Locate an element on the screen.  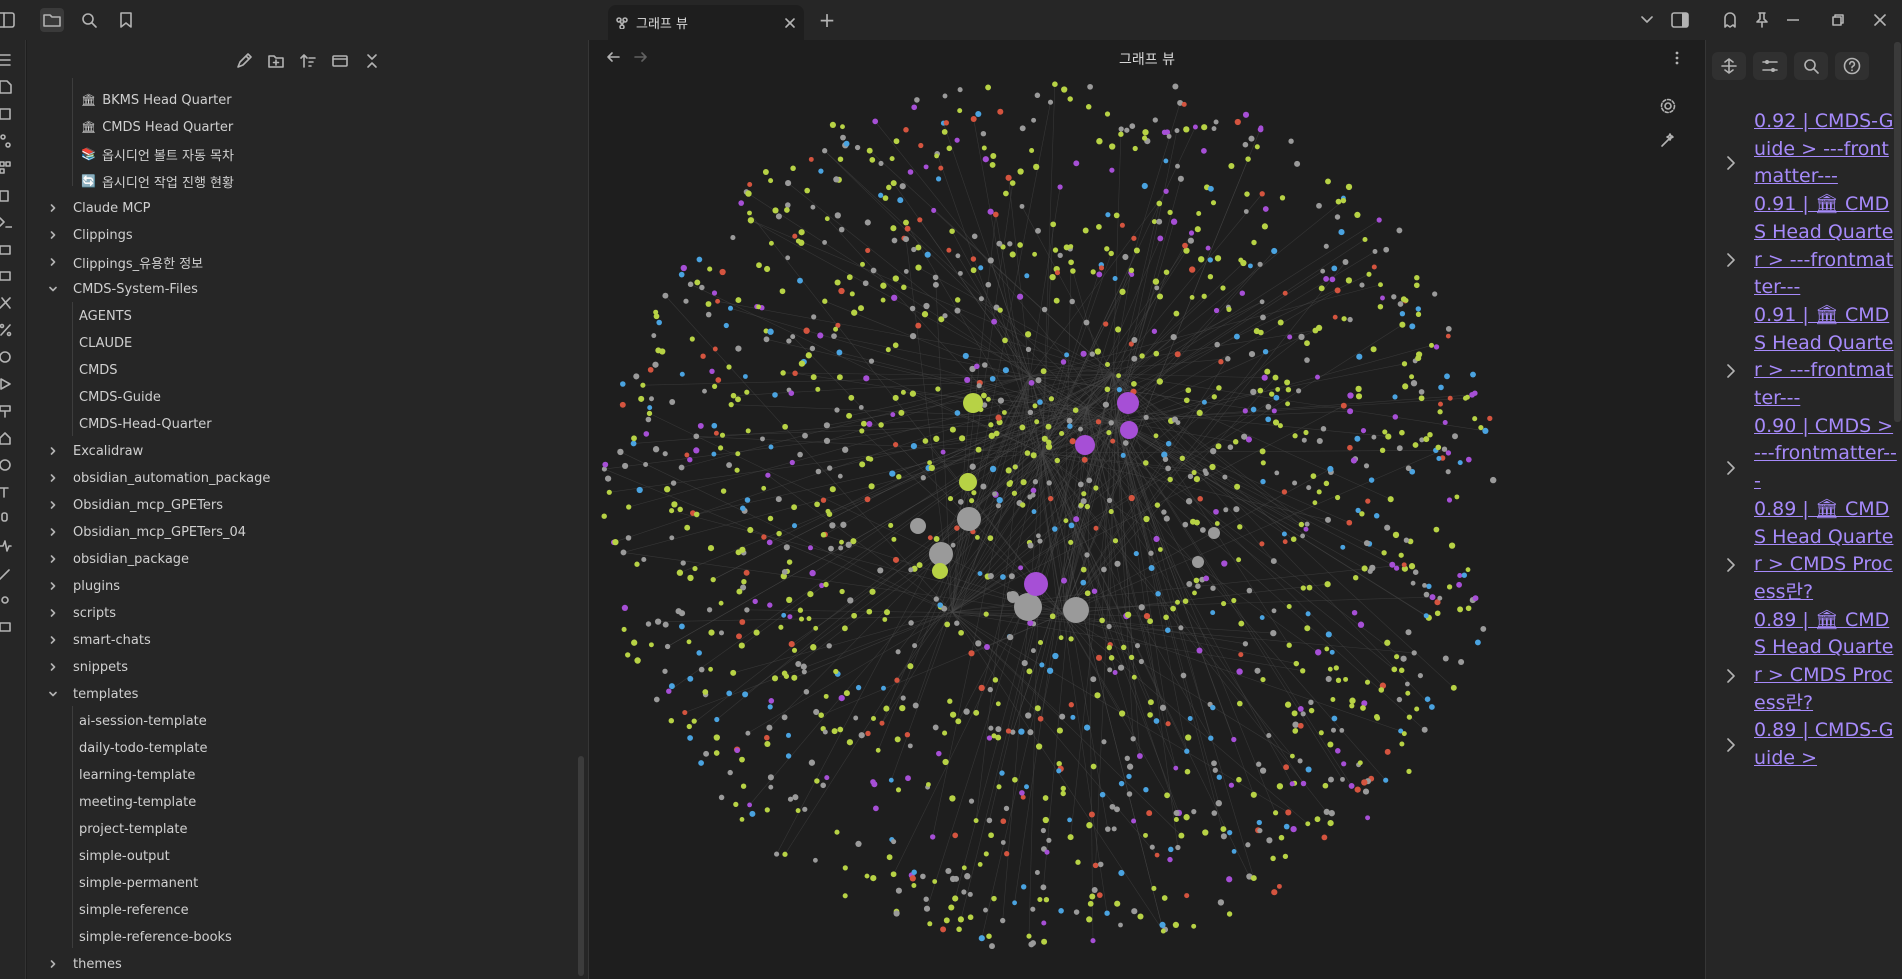
connection-result: 0.89 | CMDS-Guide > is located at coordinates (1804, 744).